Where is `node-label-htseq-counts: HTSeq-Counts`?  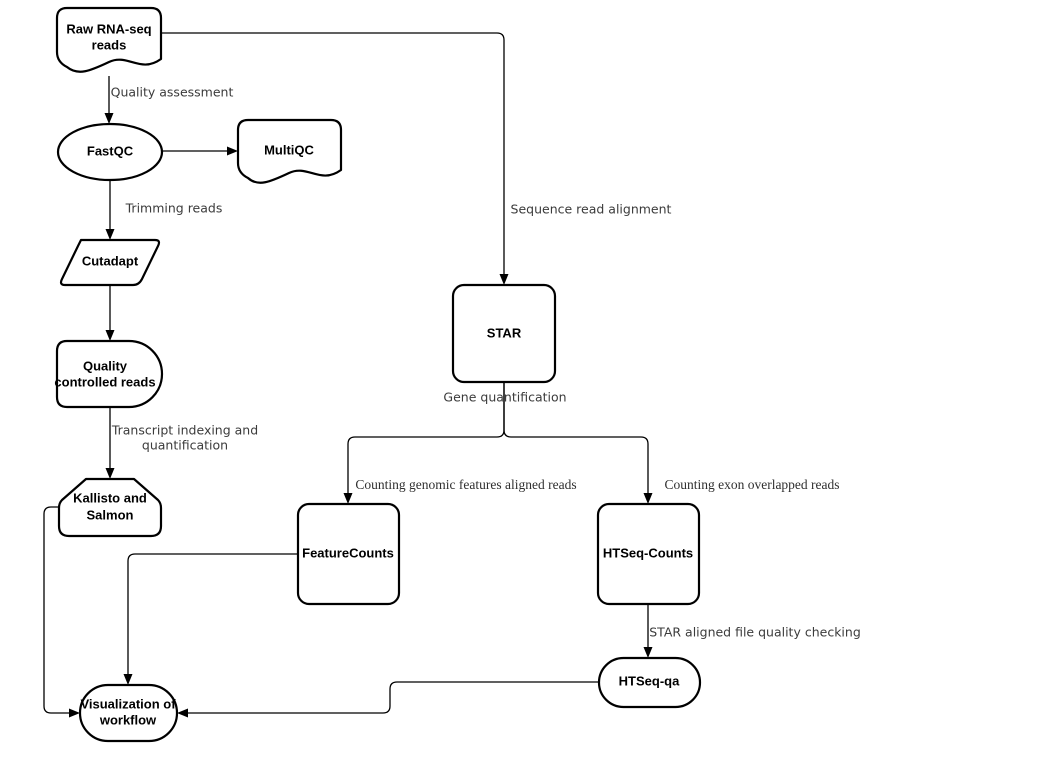 node-label-htseq-counts: HTSeq-Counts is located at coordinates (648, 552).